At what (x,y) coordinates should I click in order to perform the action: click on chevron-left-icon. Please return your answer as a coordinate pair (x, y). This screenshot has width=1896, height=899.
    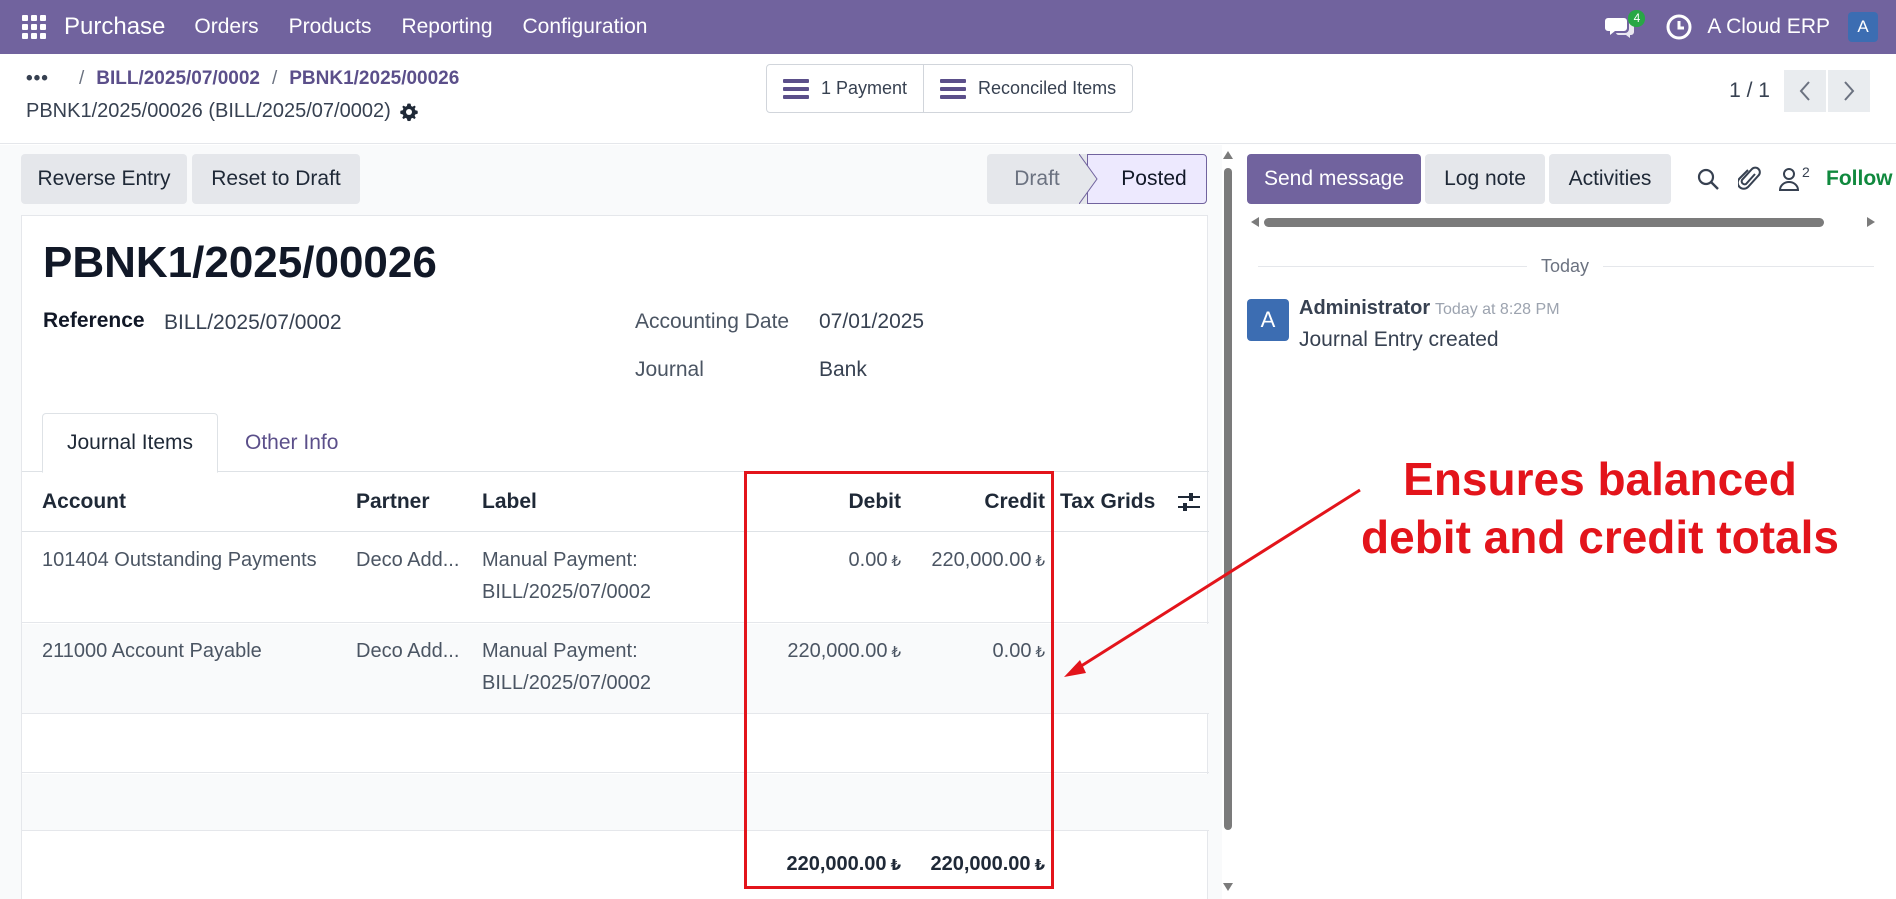
    Looking at the image, I should click on (1804, 91).